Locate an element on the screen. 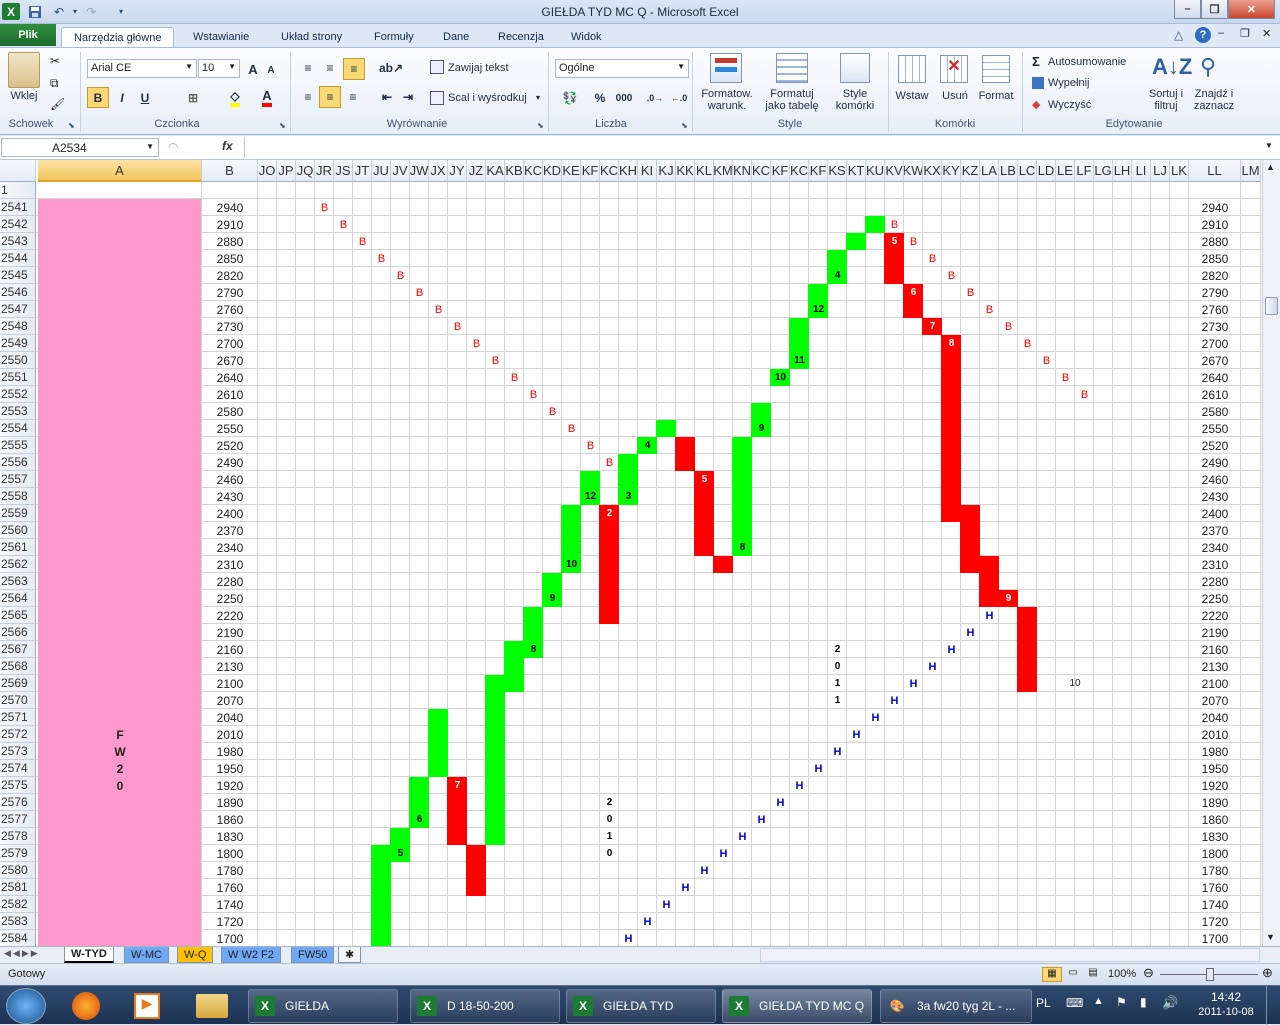 The height and width of the screenshot is (1025, 1280). number-launcher-icon: ⬊ is located at coordinates (684, 125).